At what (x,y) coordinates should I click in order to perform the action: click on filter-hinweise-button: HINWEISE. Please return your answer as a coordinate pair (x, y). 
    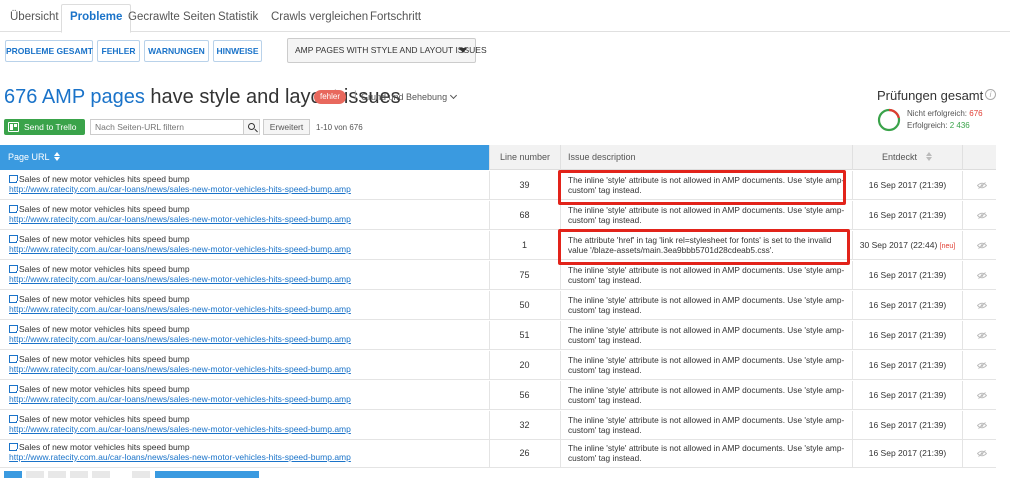
    Looking at the image, I should click on (237, 51).